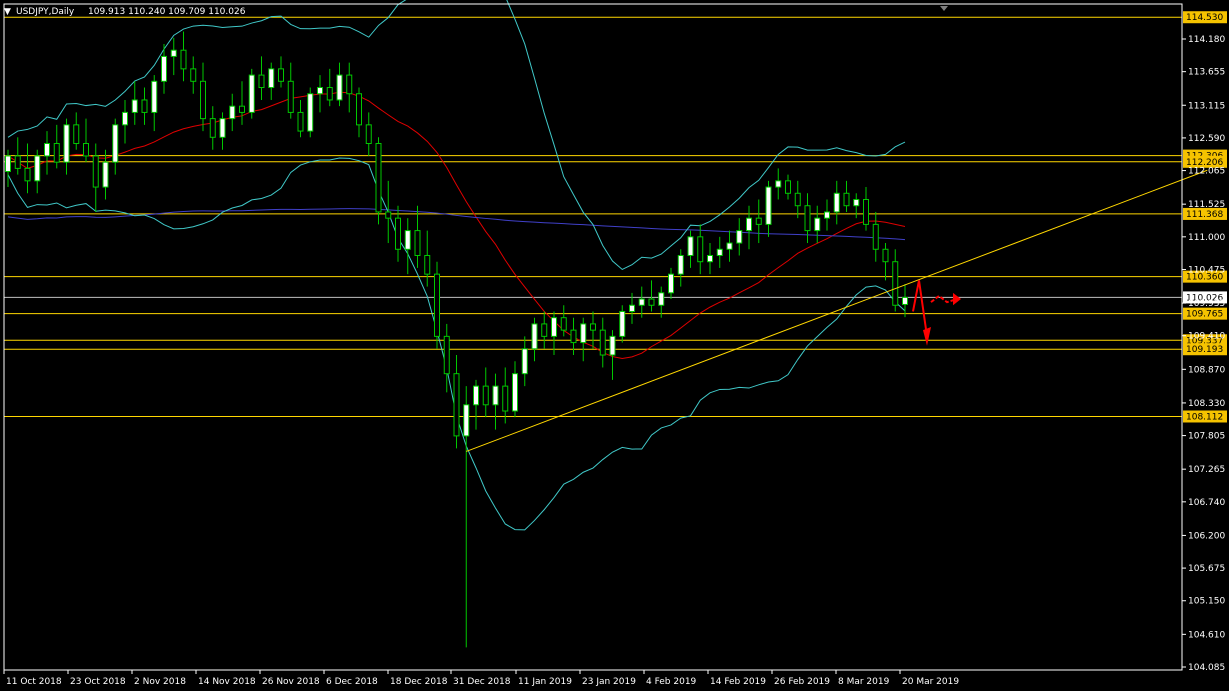  I want to click on level-label: 108.112, so click(1204, 417).